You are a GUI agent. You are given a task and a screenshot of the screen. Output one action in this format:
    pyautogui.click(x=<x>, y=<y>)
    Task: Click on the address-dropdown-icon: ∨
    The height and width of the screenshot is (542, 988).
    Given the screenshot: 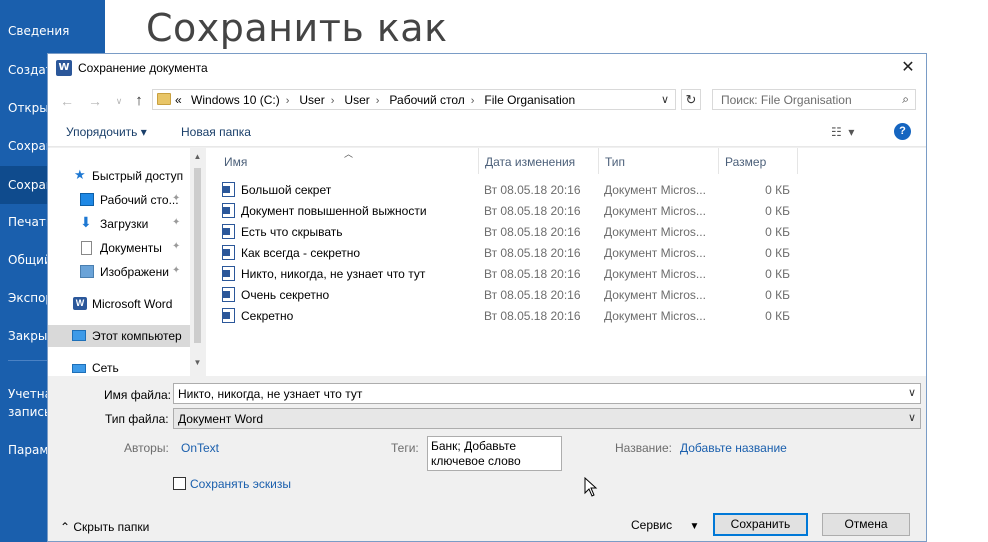 What is the action you would take?
    pyautogui.click(x=665, y=99)
    